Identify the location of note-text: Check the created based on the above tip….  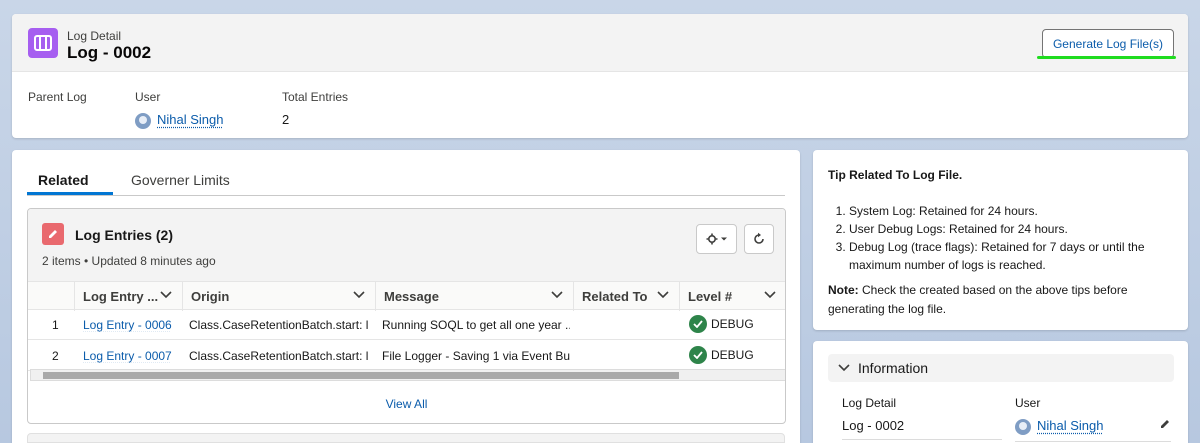
(978, 299).